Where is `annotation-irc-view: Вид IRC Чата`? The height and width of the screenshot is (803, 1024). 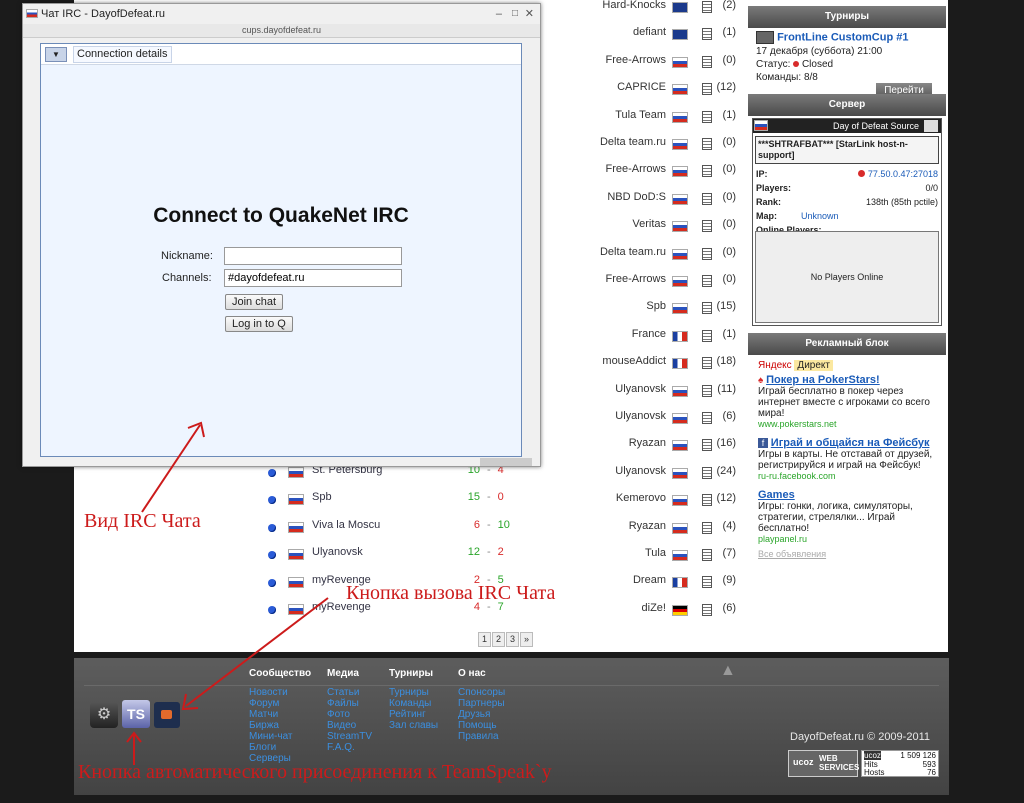 annotation-irc-view: Вид IRC Чата is located at coordinates (142, 521).